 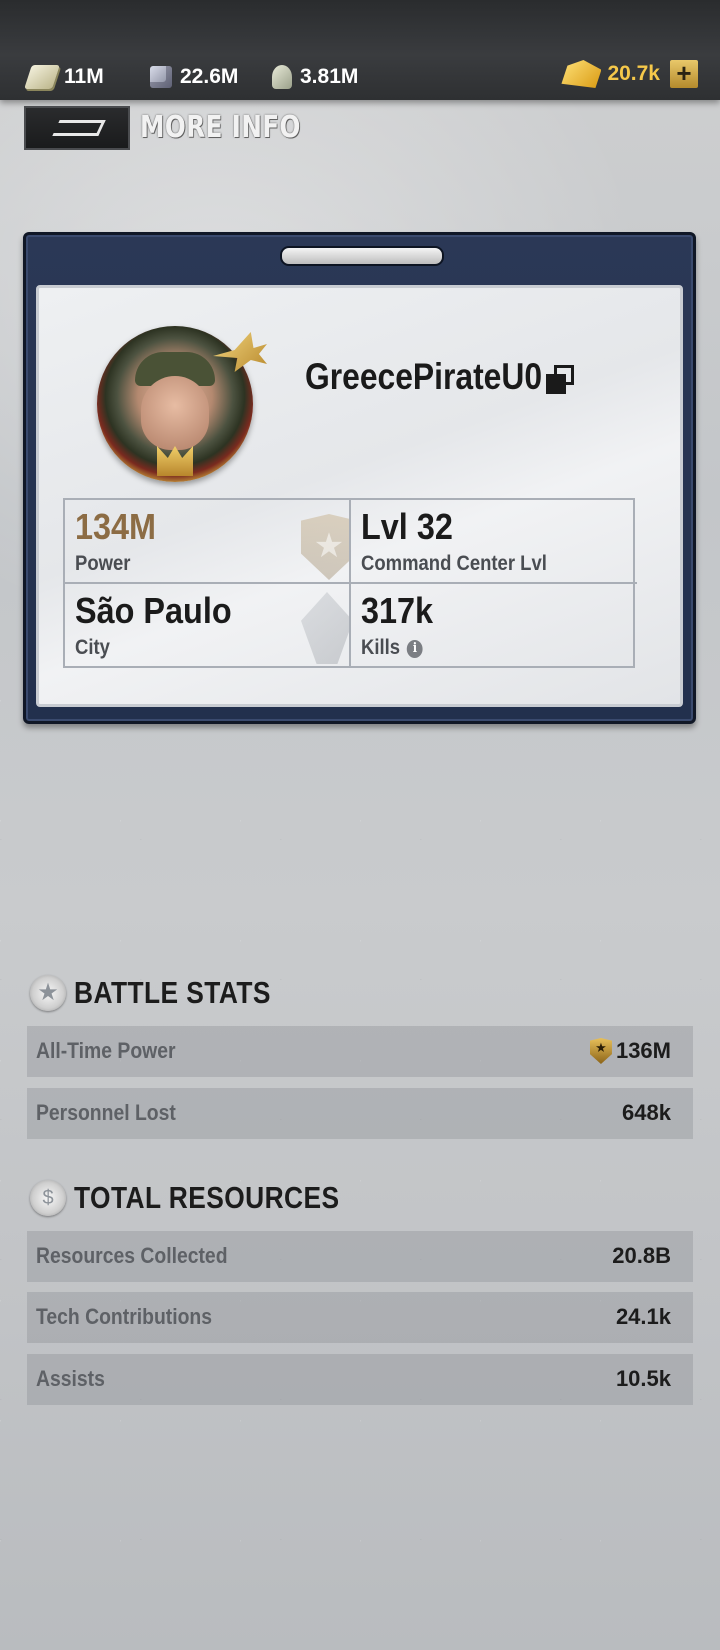 I want to click on star-glyph: ★, so click(x=48, y=992).